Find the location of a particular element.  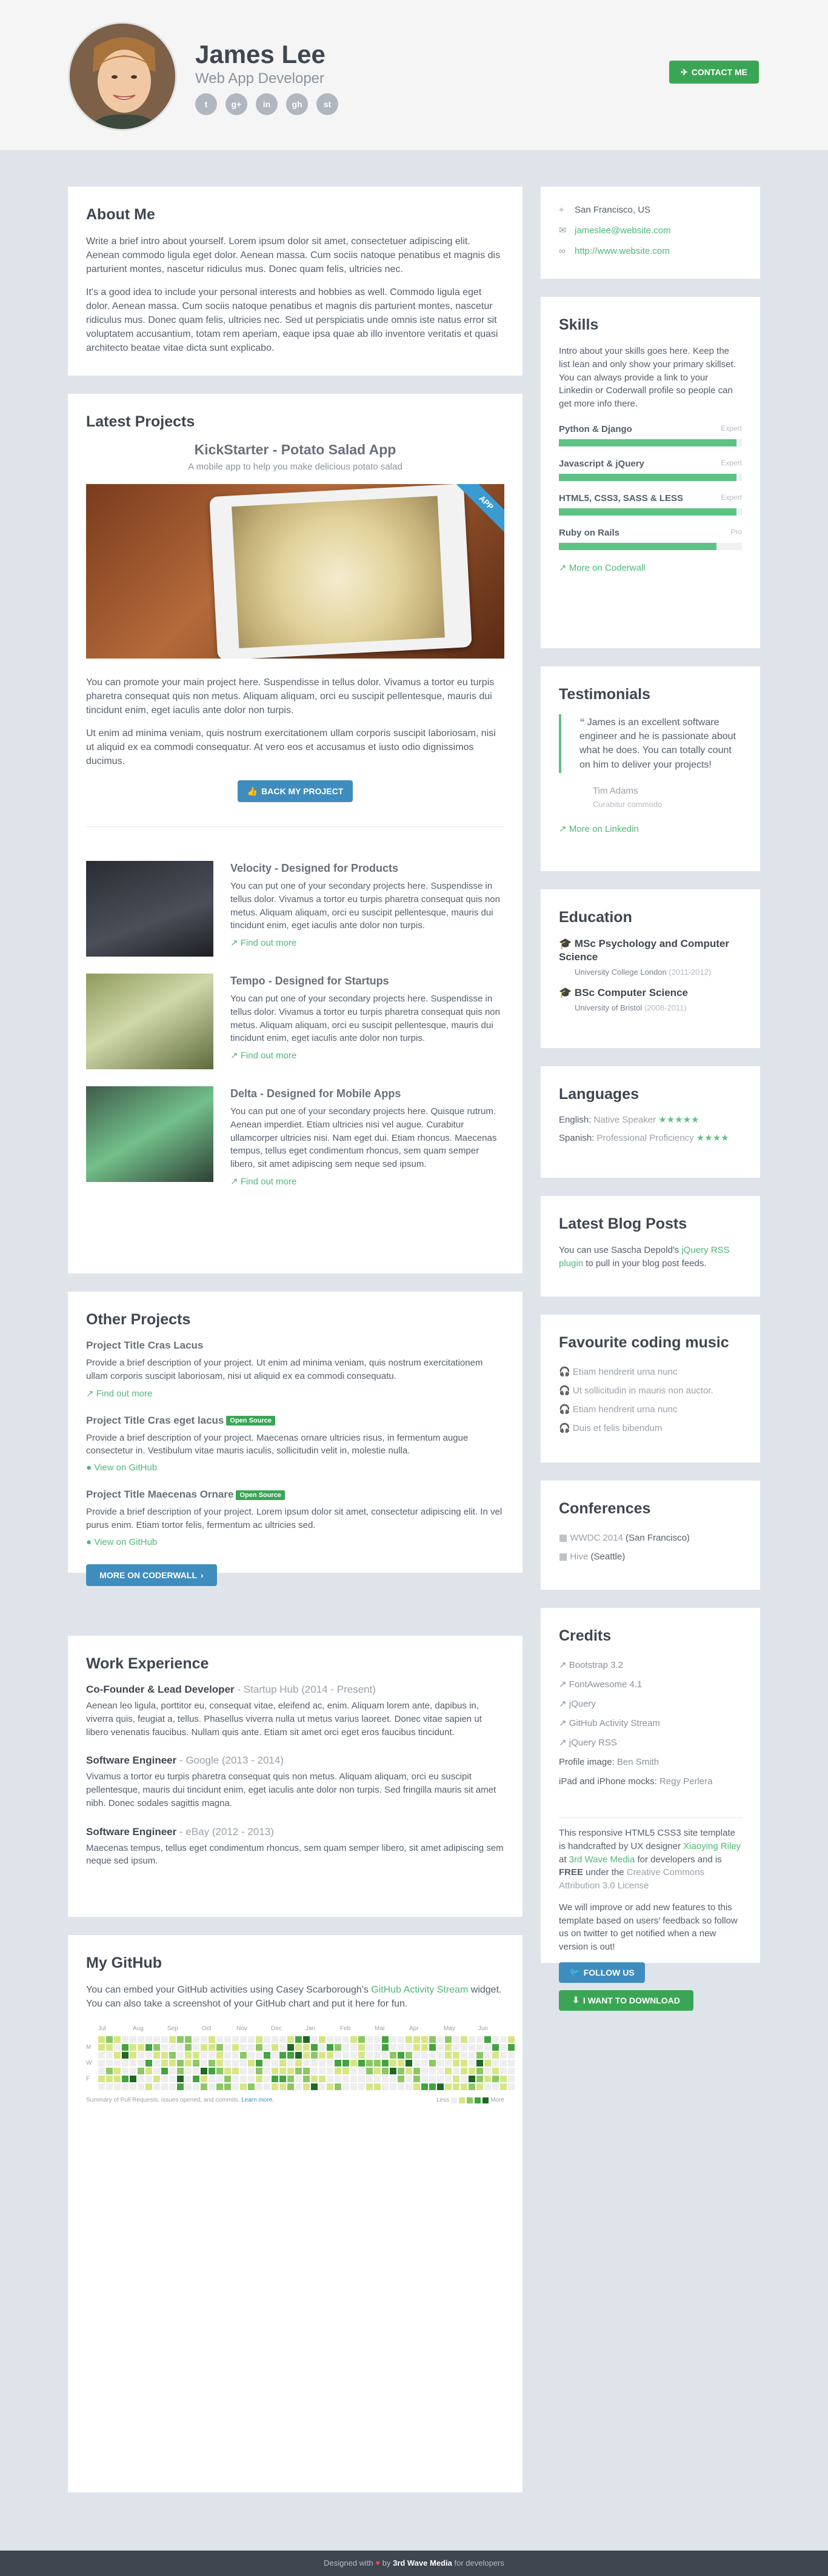

download-button: ⬇ I WANT TO DOWNLOAD is located at coordinates (626, 2000).